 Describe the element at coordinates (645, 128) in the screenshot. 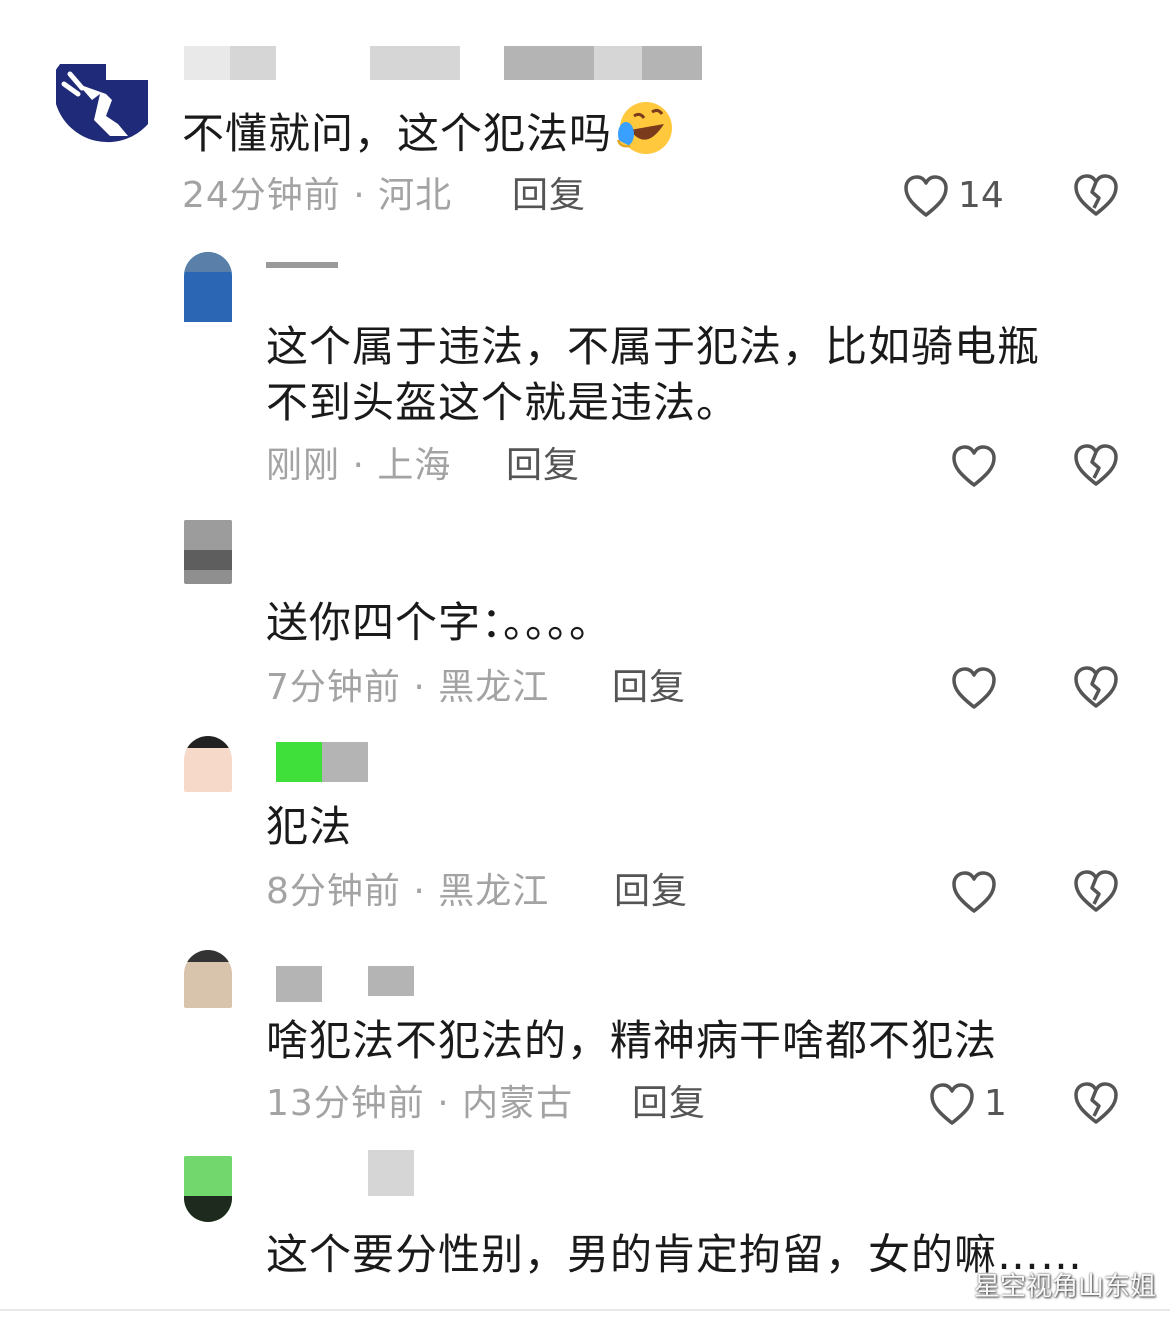

I see `laughing-emoji-icon` at that location.